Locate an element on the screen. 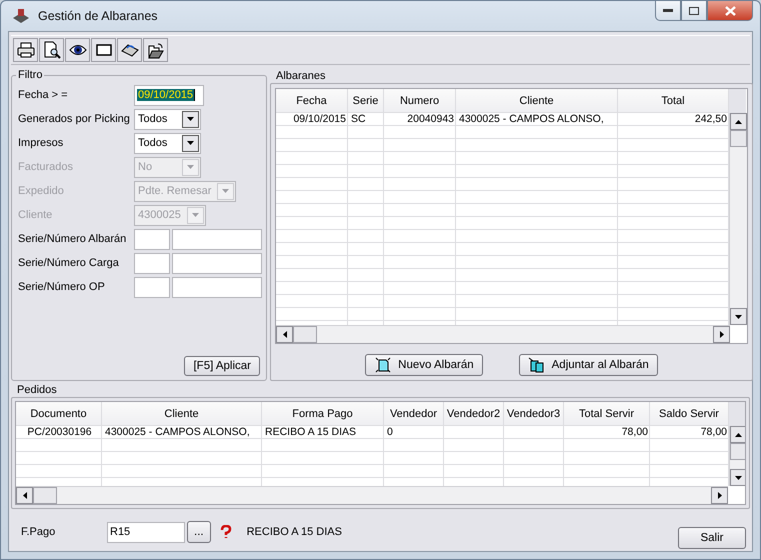 This screenshot has width=761, height=560. maximize-icon is located at coordinates (694, 10).